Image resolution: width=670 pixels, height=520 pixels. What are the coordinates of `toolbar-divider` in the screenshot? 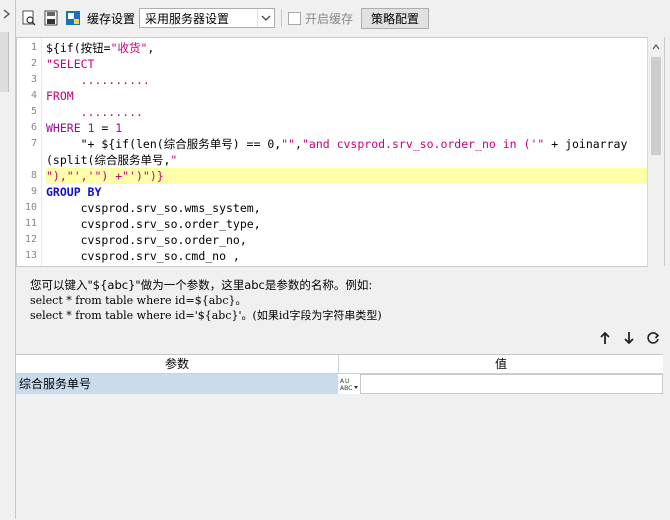 It's located at (282, 18).